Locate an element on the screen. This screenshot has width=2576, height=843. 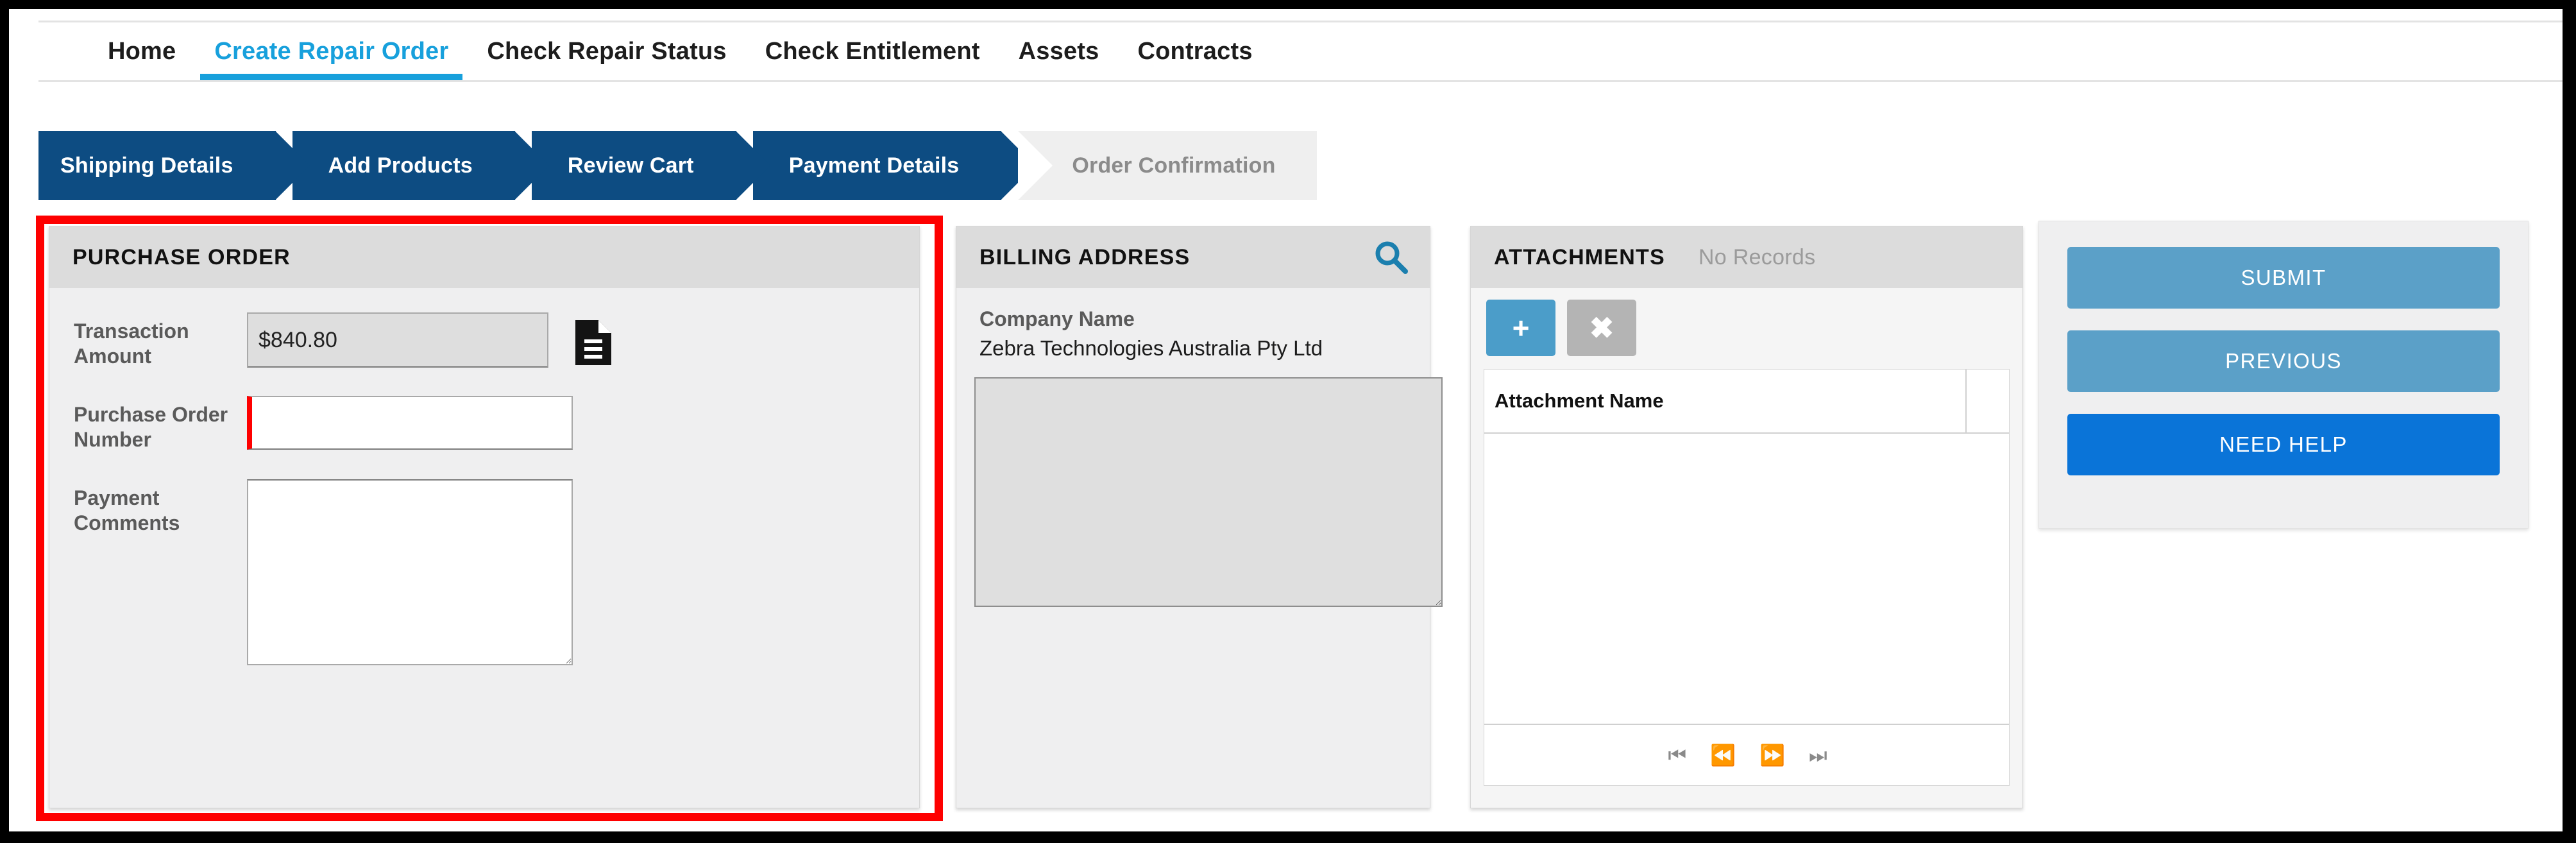
wizard-step-add-products: Add Products is located at coordinates (421, 166).